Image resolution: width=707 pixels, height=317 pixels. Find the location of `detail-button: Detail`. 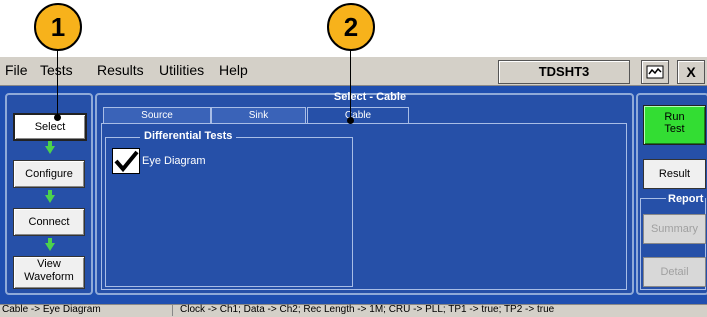

detail-button: Detail is located at coordinates (674, 272).